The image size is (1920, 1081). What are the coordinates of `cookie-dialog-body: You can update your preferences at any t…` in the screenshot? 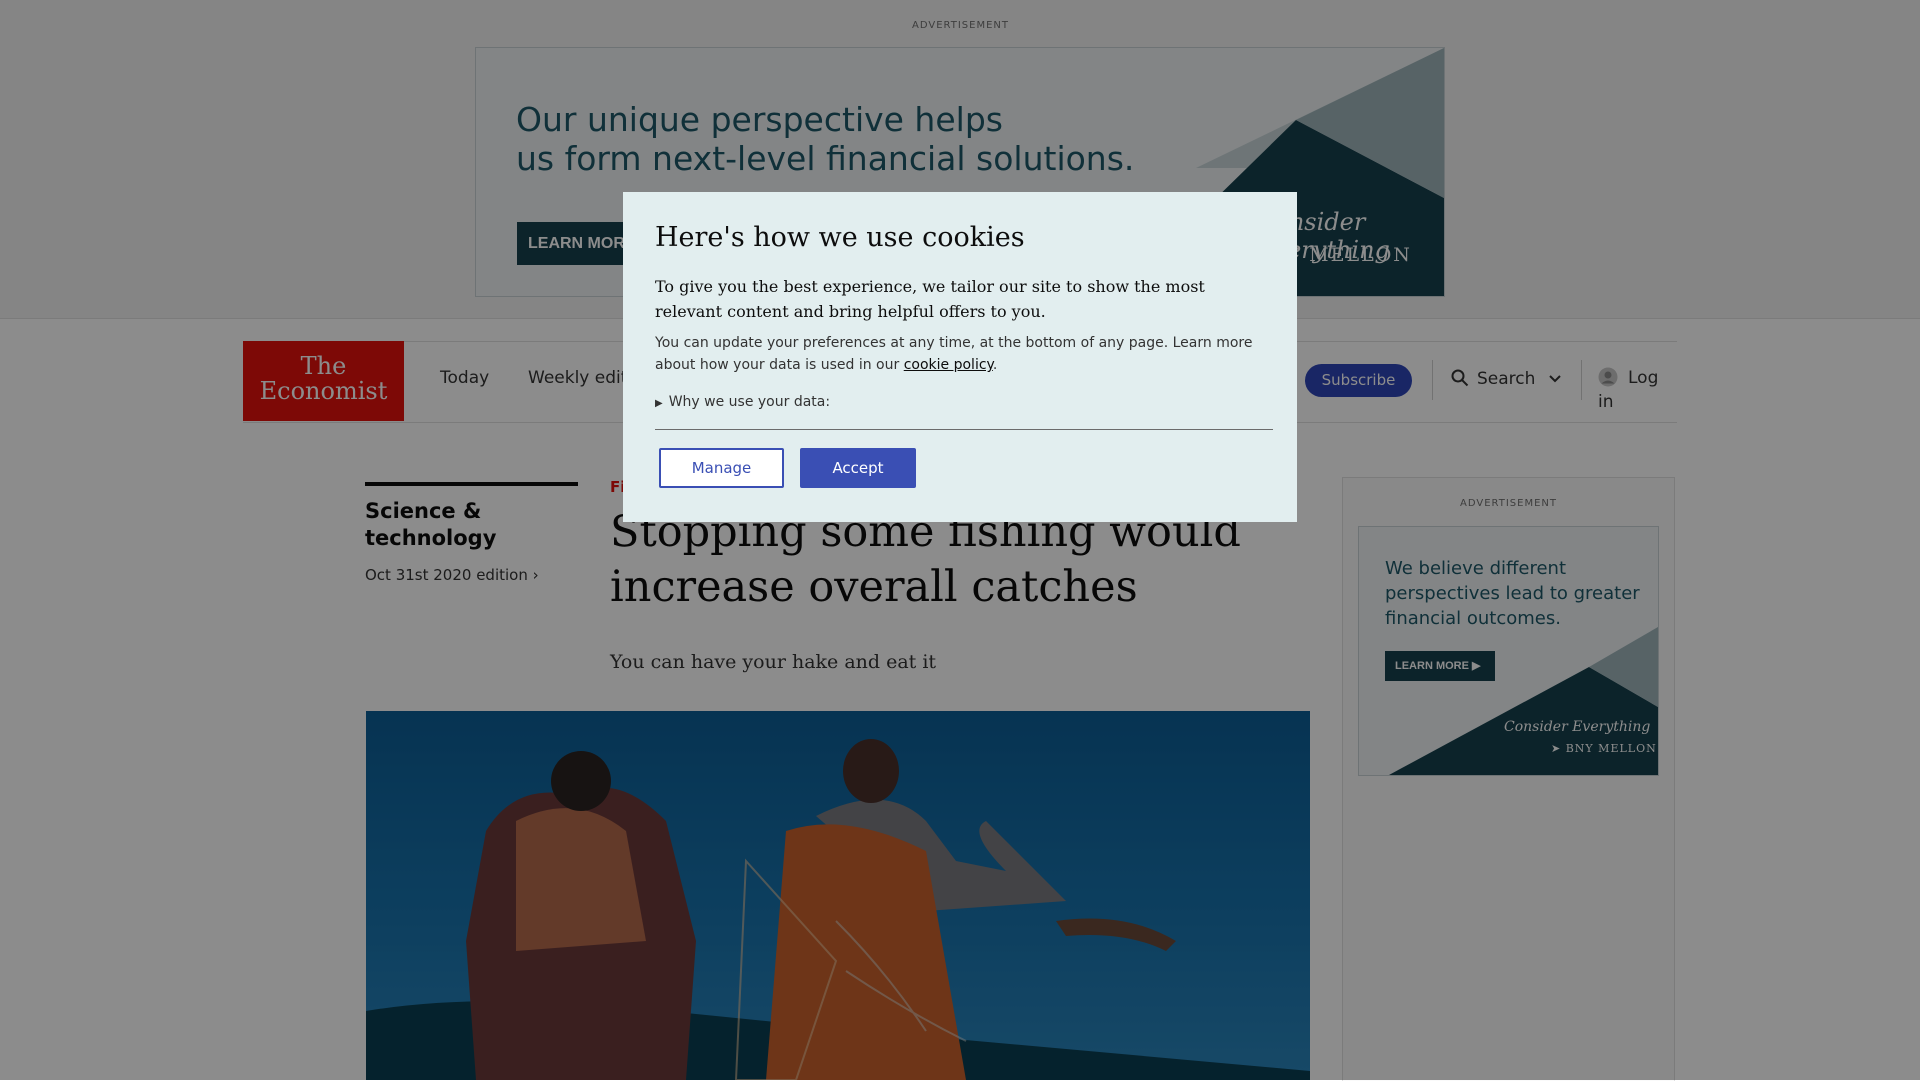 It's located at (960, 354).